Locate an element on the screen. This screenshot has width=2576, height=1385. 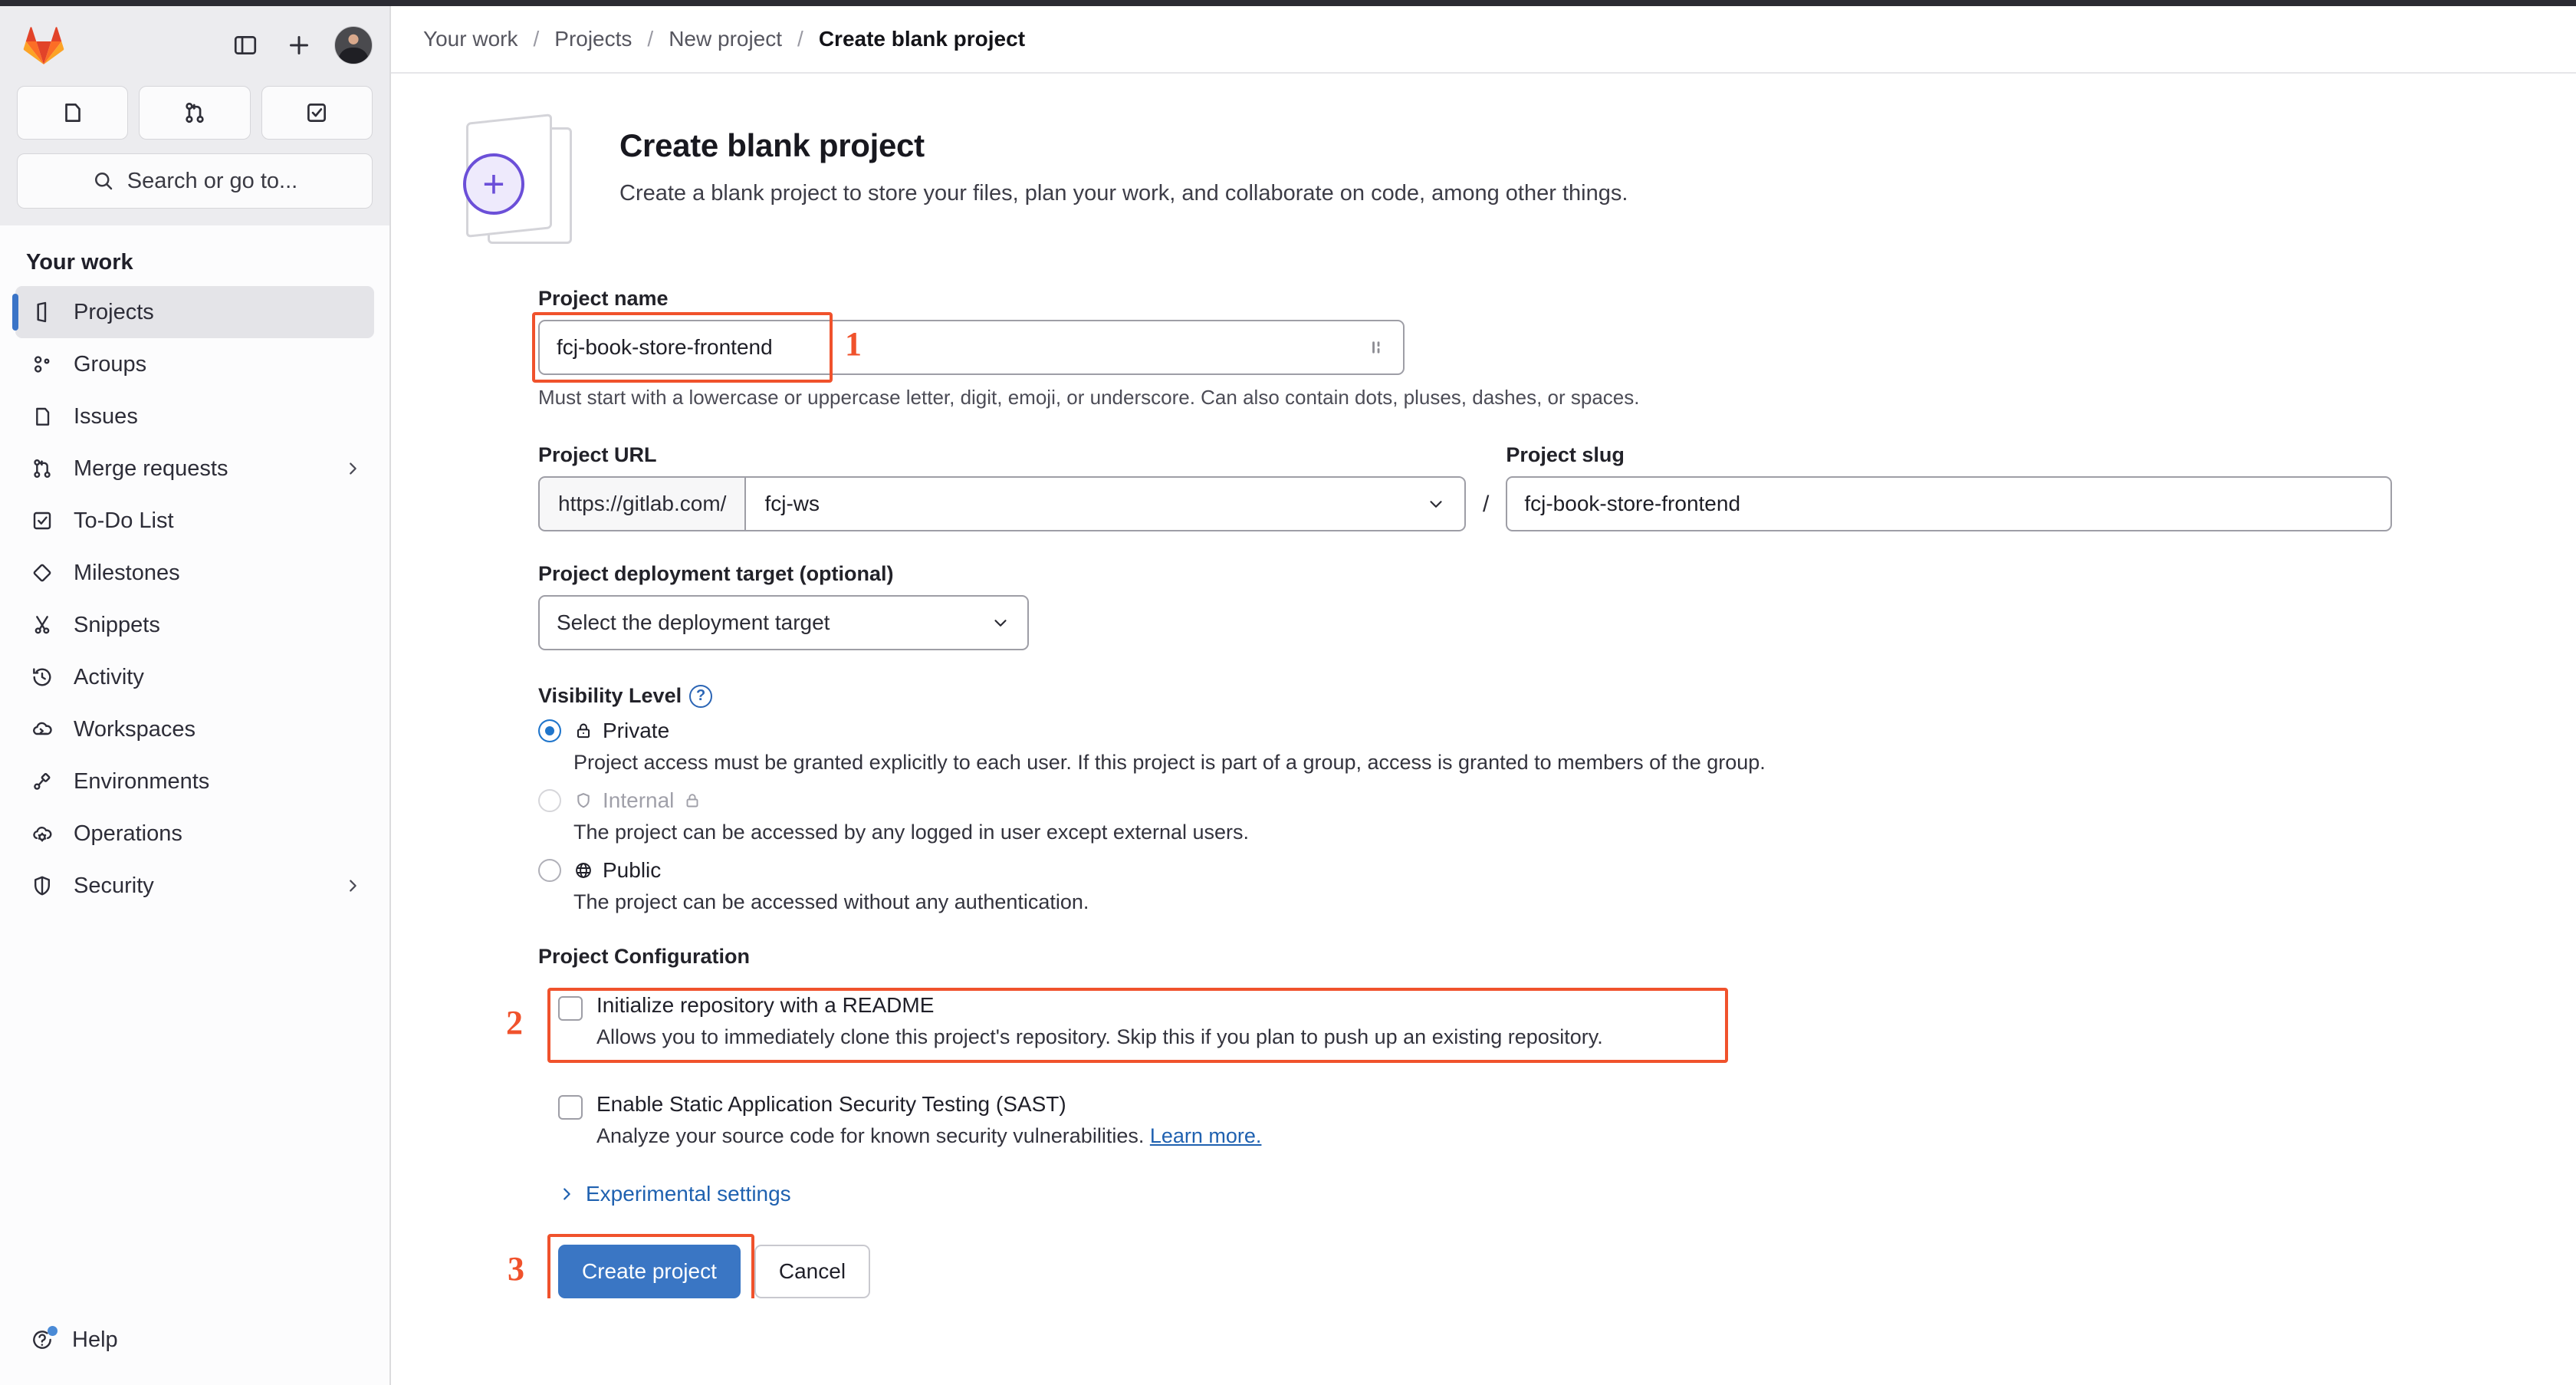
deployment-target-select: Select the deployment target is located at coordinates (784, 622).